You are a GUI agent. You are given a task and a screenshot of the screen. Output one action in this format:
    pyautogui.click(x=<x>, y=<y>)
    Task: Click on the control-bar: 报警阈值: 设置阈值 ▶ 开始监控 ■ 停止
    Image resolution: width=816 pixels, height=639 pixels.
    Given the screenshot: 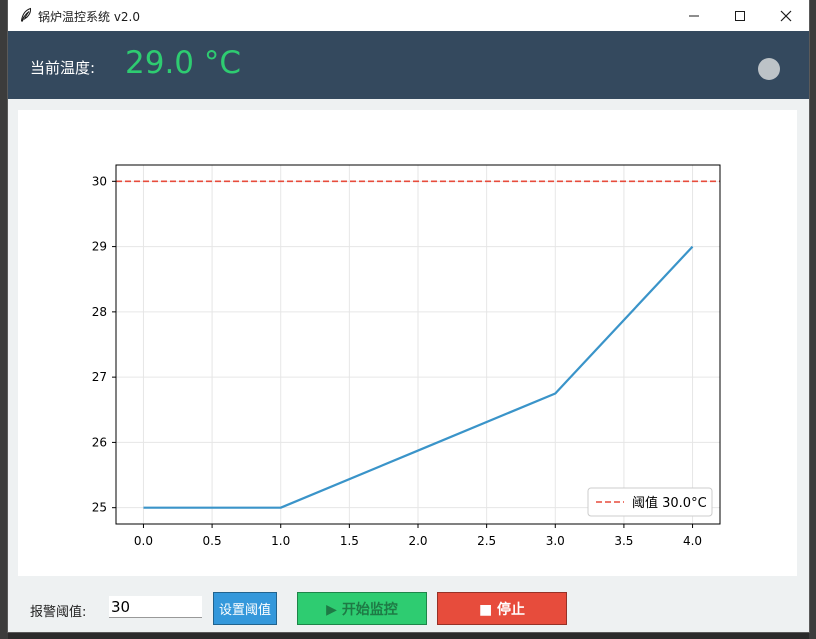 What is the action you would take?
    pyautogui.click(x=408, y=610)
    